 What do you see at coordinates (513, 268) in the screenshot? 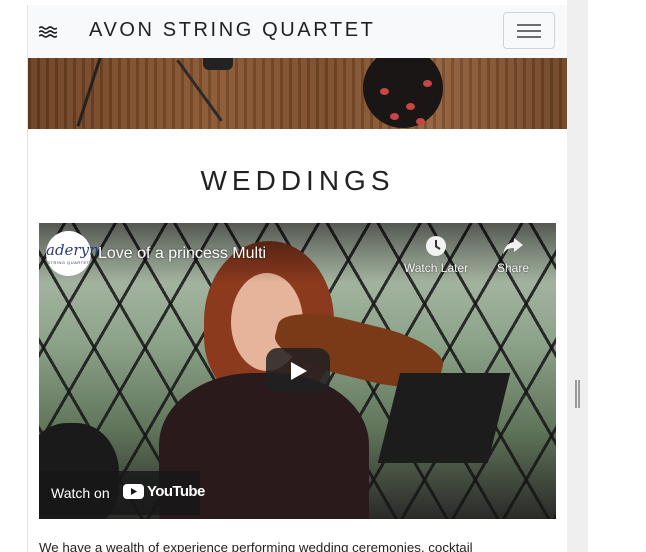
I see `share-label: Share` at bounding box center [513, 268].